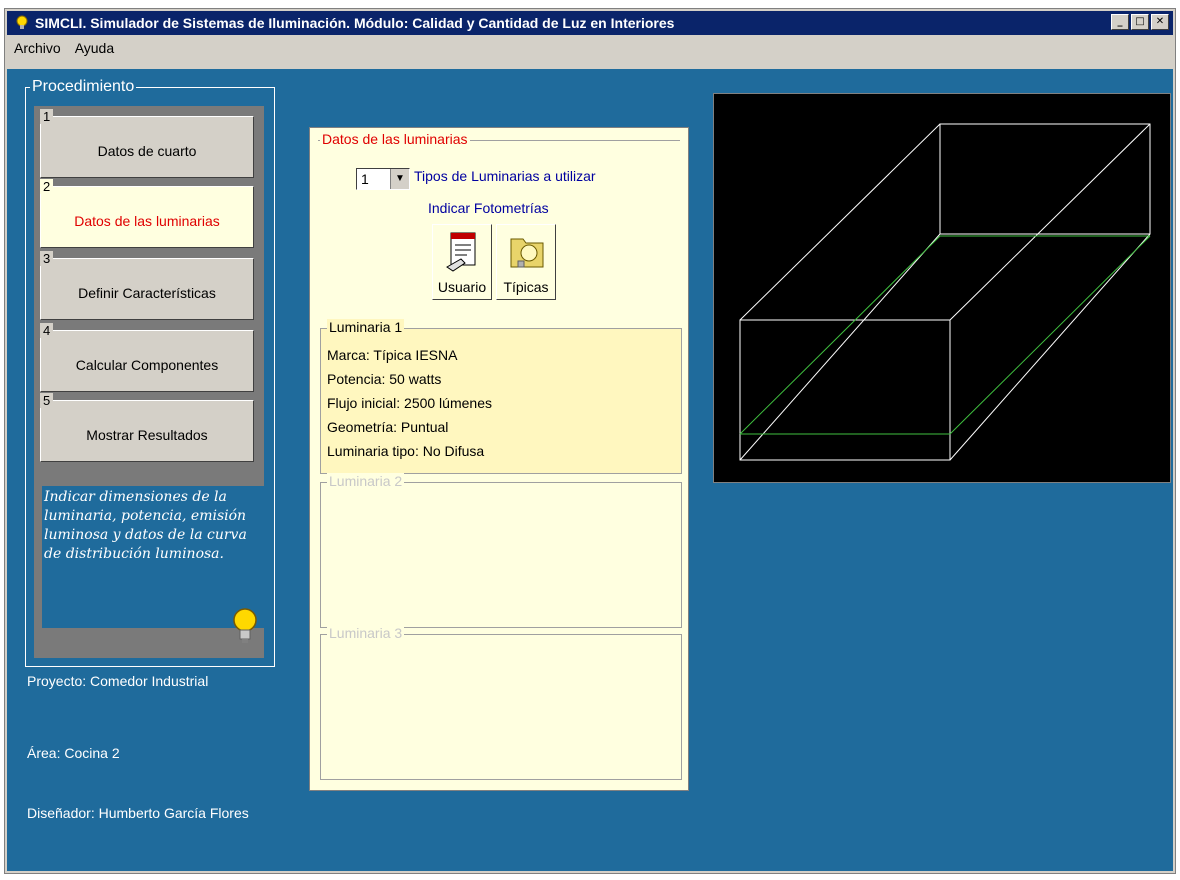  I want to click on luminaria-2-group: Luminaria 2, so click(501, 550).